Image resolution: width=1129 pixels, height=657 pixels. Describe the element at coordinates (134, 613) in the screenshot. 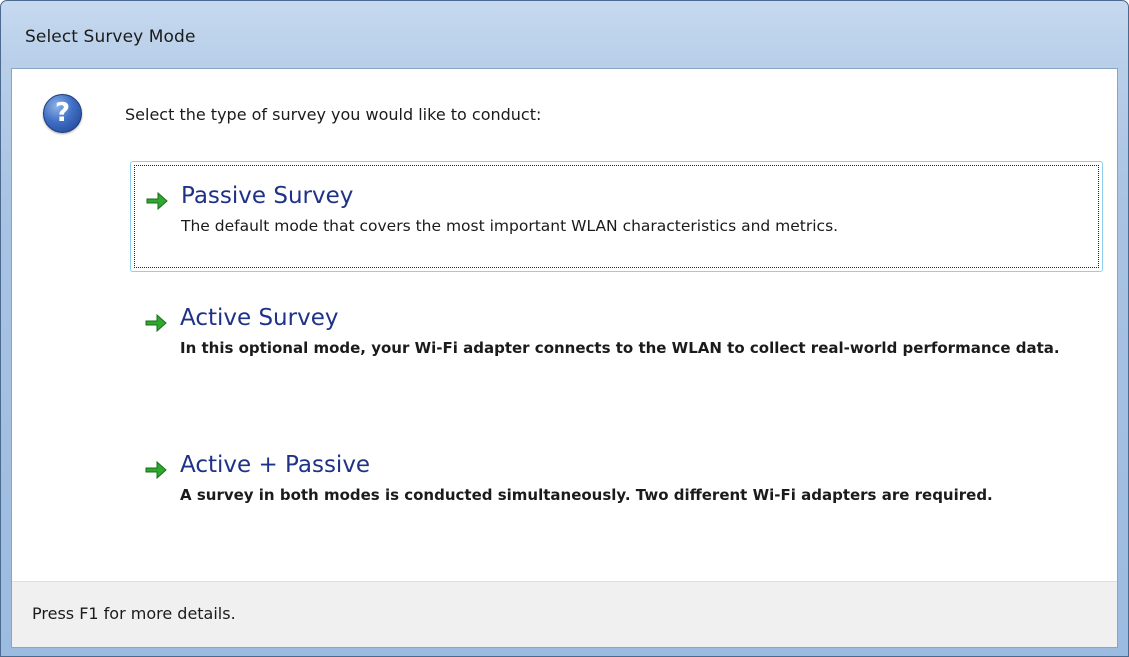

I see `footer-help-text: Press F1 for more details.` at that location.